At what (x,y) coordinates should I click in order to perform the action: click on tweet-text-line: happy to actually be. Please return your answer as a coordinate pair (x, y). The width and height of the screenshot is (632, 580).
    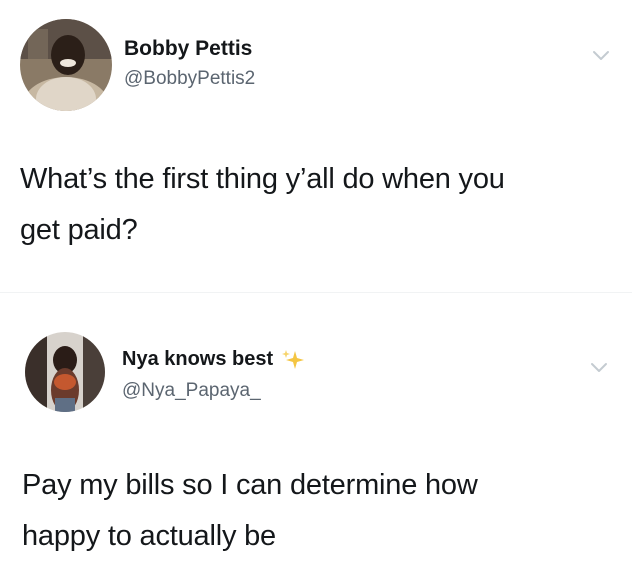
    Looking at the image, I should click on (149, 536).